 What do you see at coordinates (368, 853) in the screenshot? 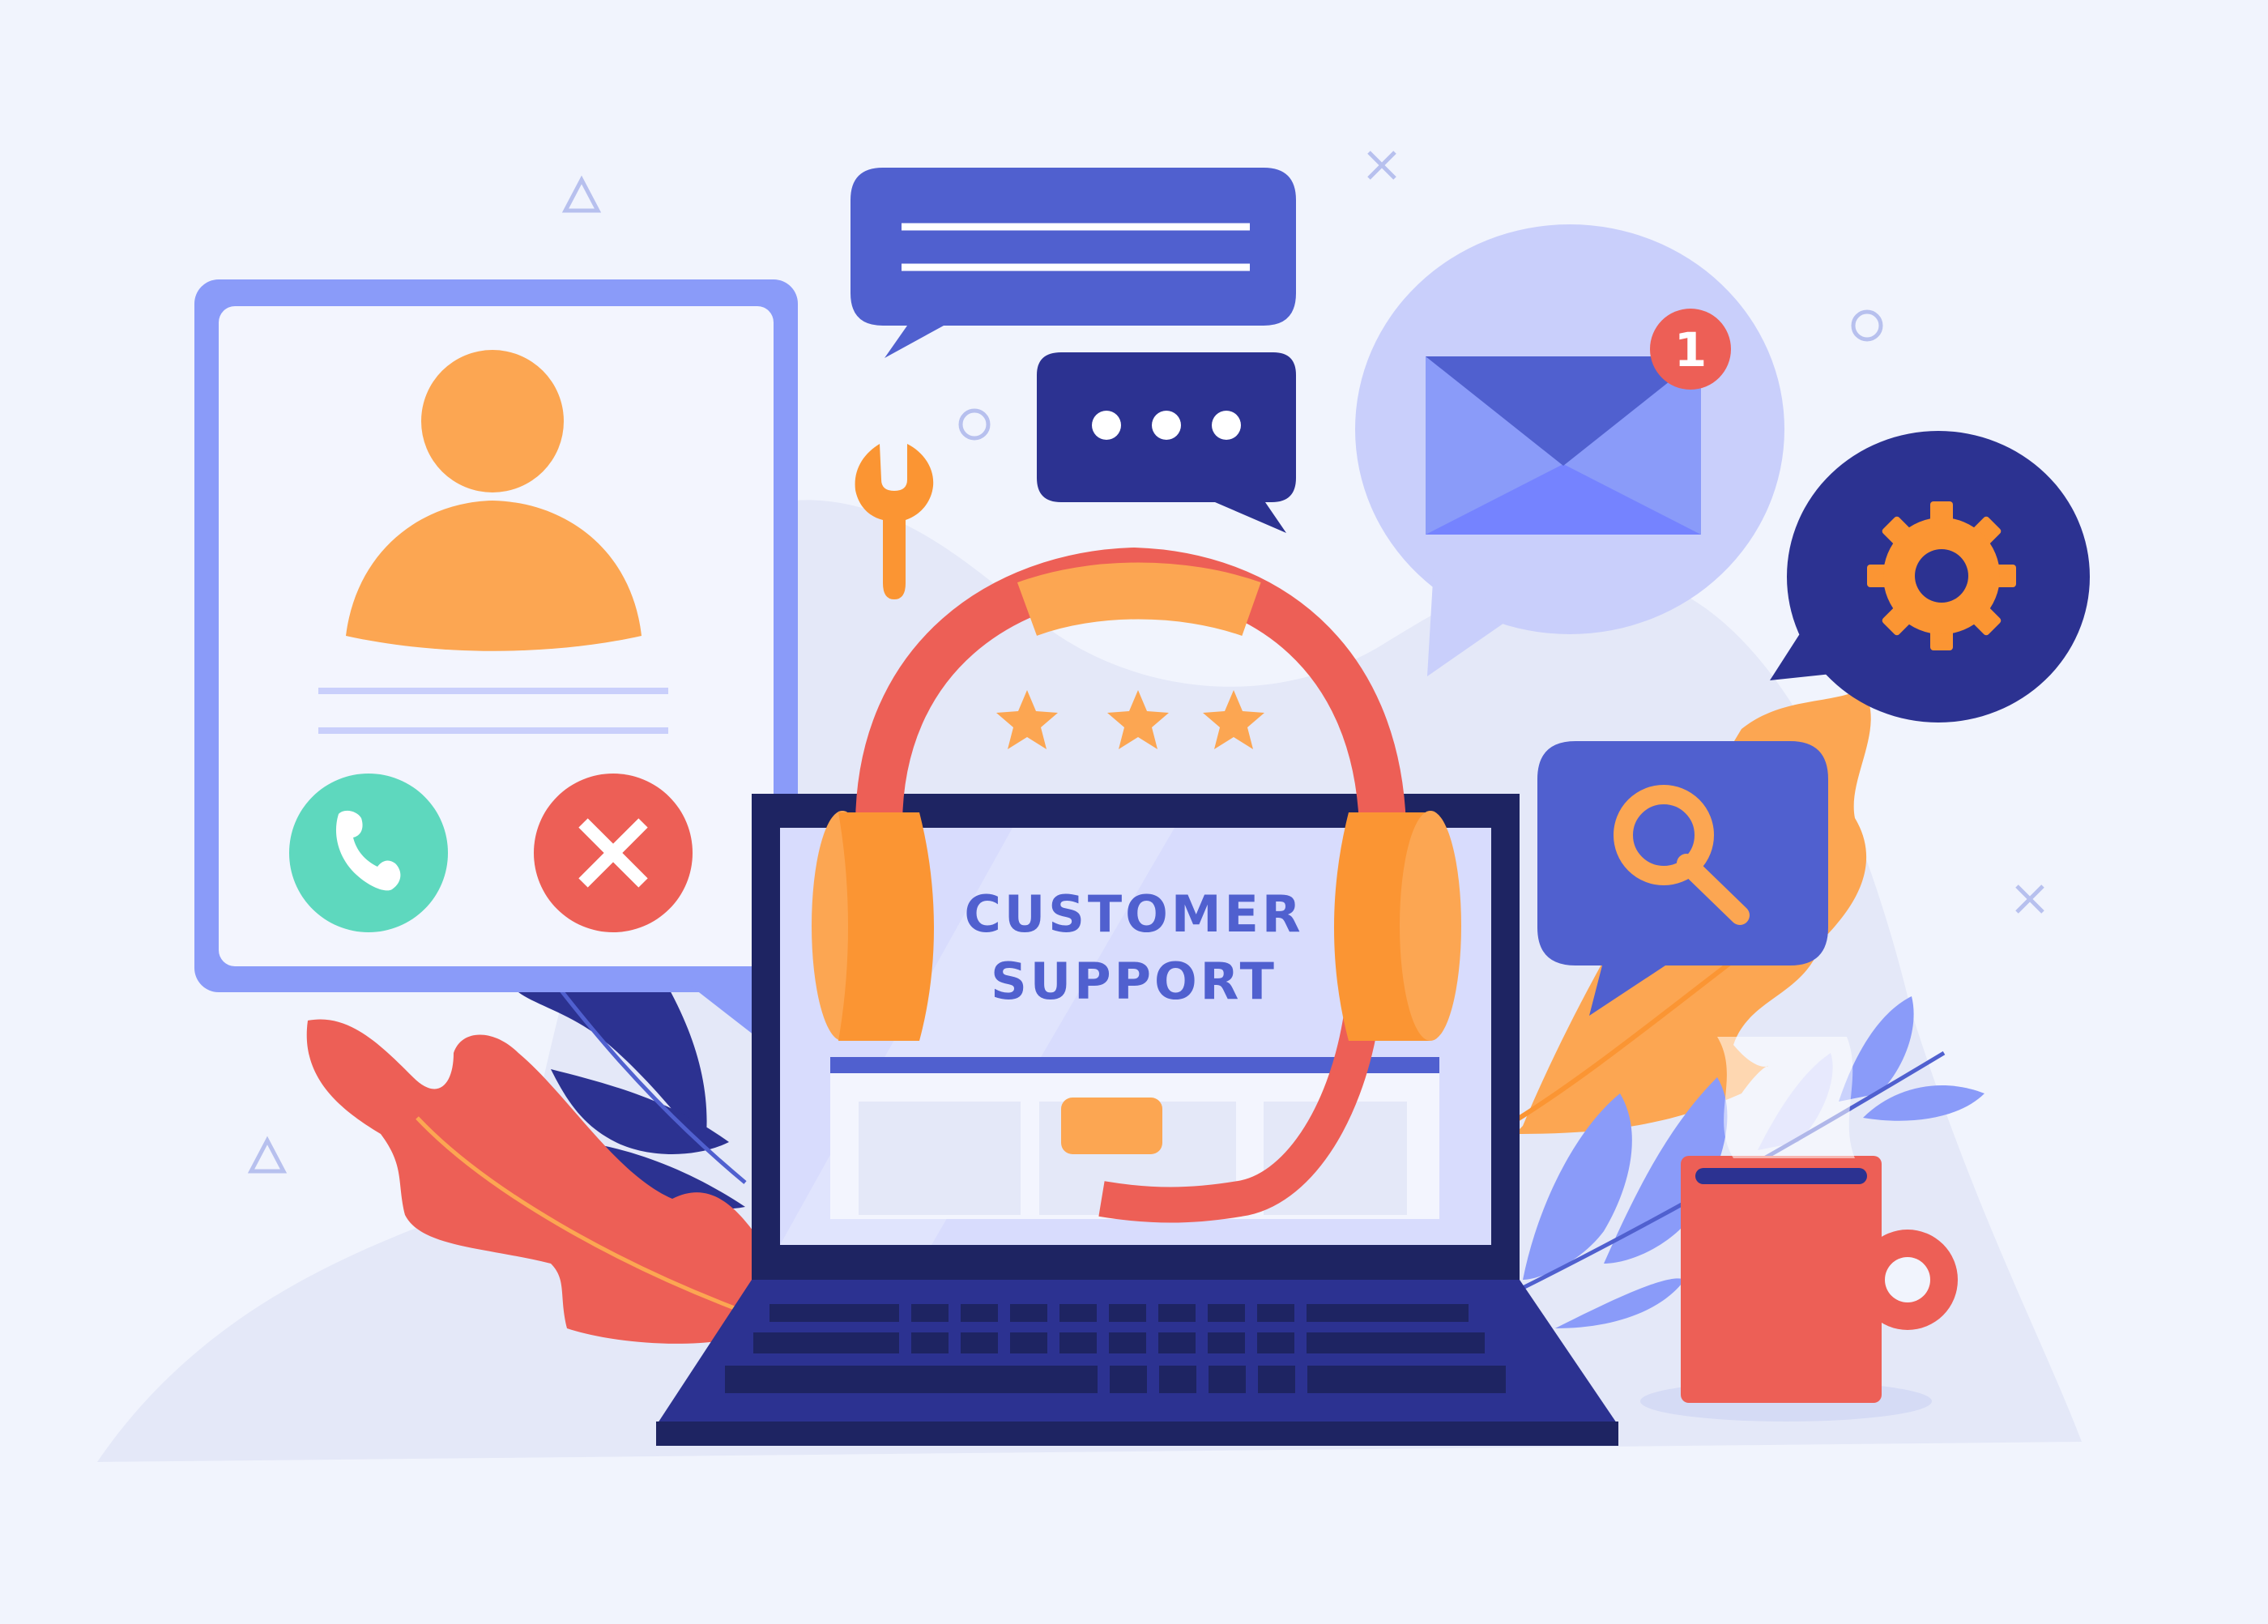
I see `accept-call-button` at bounding box center [368, 853].